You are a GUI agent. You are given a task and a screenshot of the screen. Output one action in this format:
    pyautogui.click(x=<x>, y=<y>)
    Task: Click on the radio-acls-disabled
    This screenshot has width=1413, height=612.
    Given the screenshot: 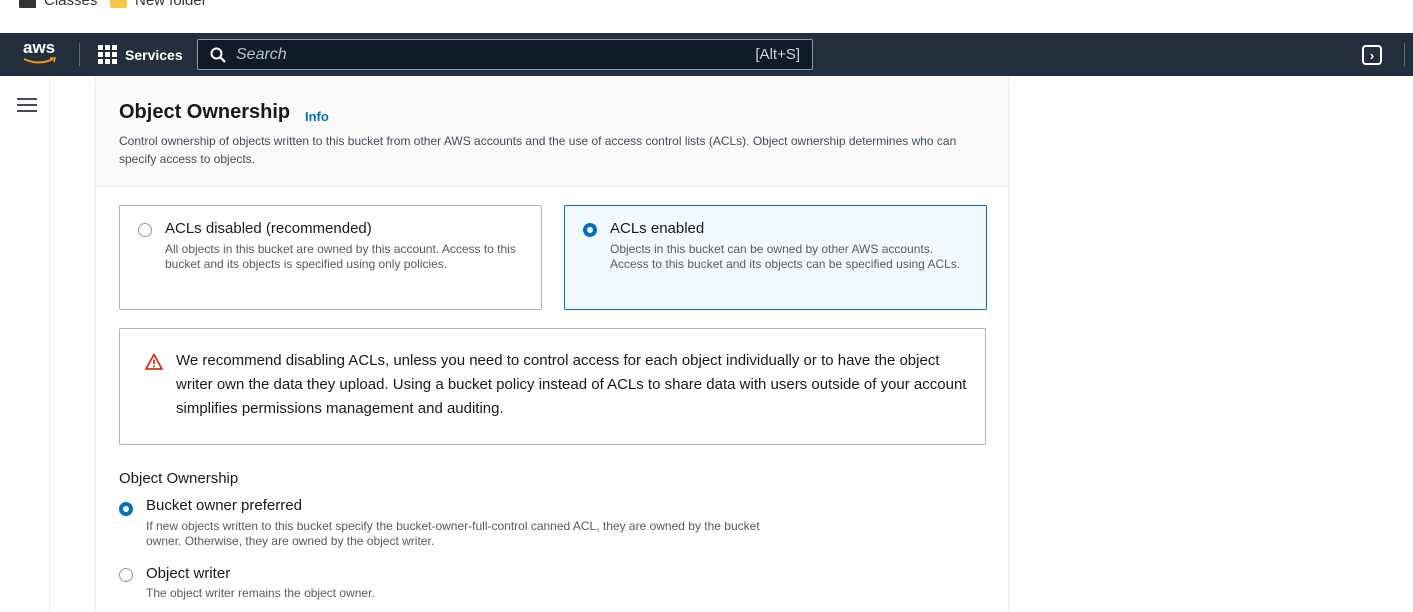 What is the action you would take?
    pyautogui.click(x=145, y=230)
    